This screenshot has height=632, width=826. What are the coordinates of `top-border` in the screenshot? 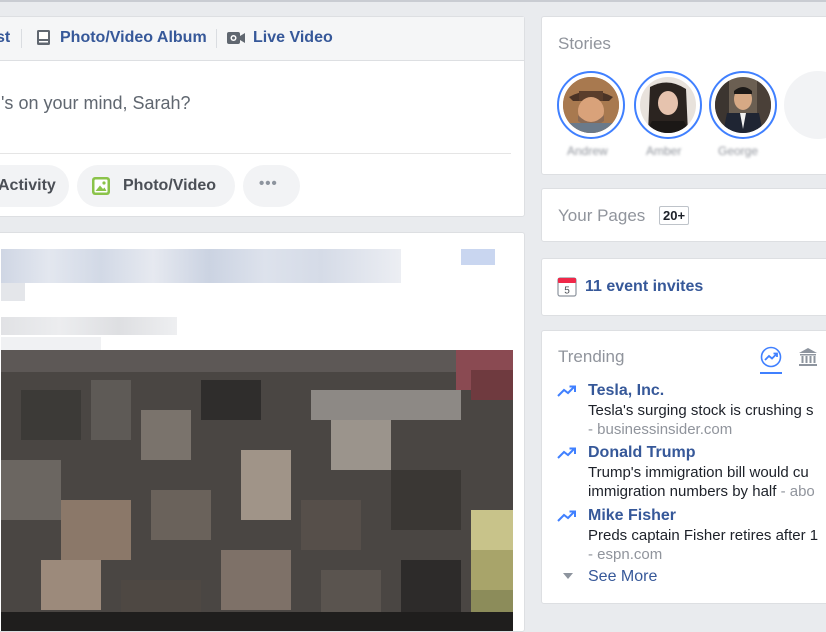 It's located at (413, 1).